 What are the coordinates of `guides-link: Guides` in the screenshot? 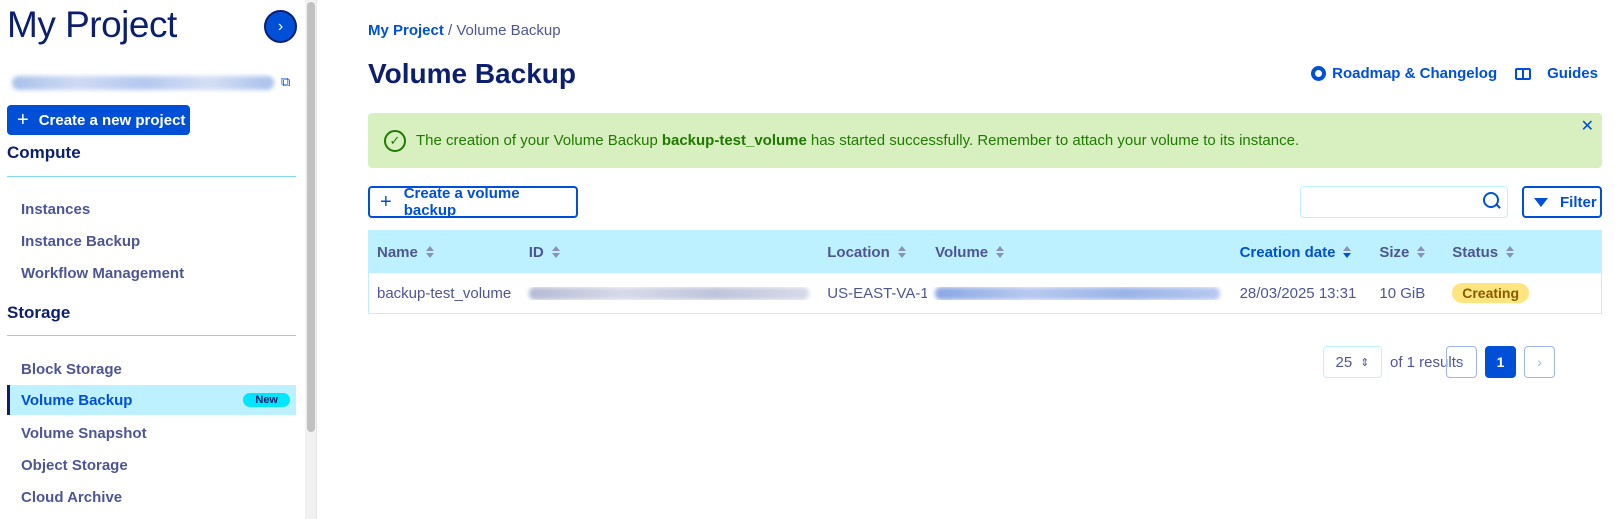 It's located at (1556, 73).